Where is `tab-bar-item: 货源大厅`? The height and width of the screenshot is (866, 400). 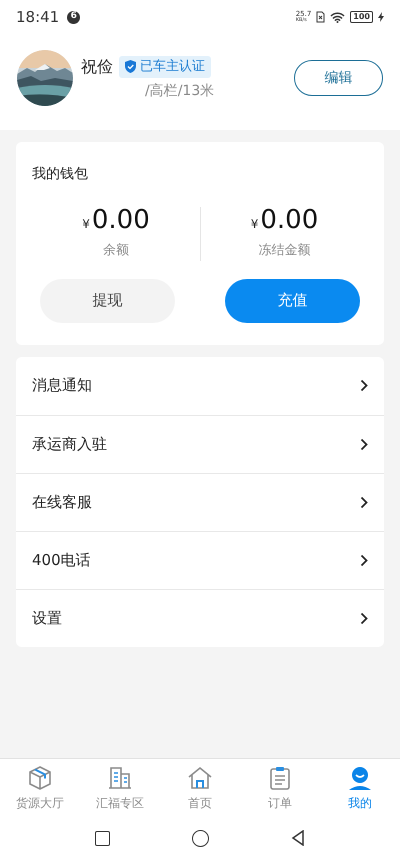 tab-bar-item: 货源大厅 is located at coordinates (40, 788).